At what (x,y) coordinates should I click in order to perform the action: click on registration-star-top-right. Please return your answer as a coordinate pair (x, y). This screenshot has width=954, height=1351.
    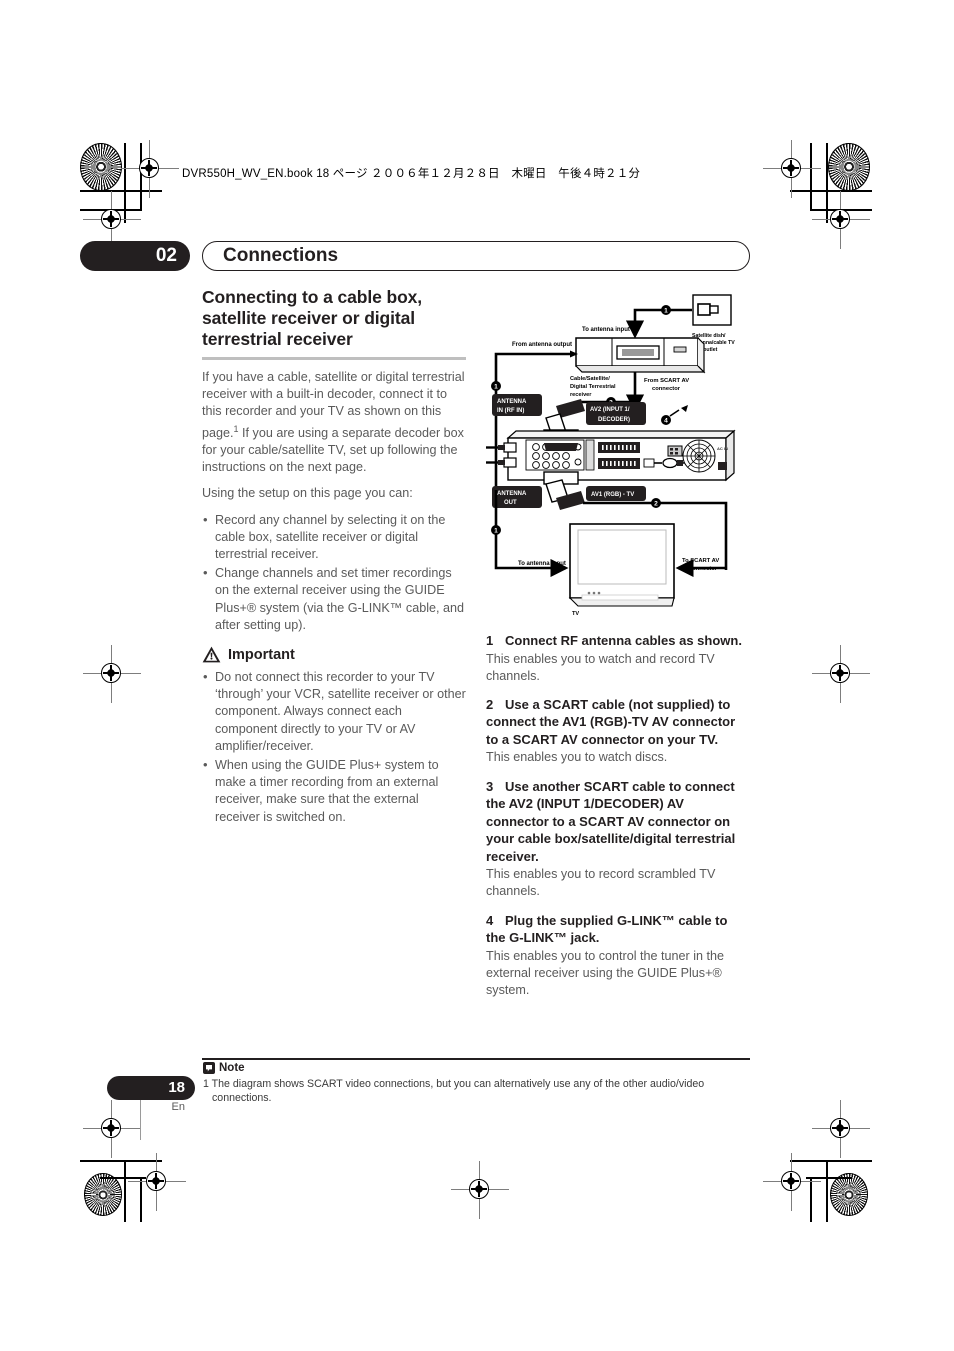
    Looking at the image, I should click on (849, 167).